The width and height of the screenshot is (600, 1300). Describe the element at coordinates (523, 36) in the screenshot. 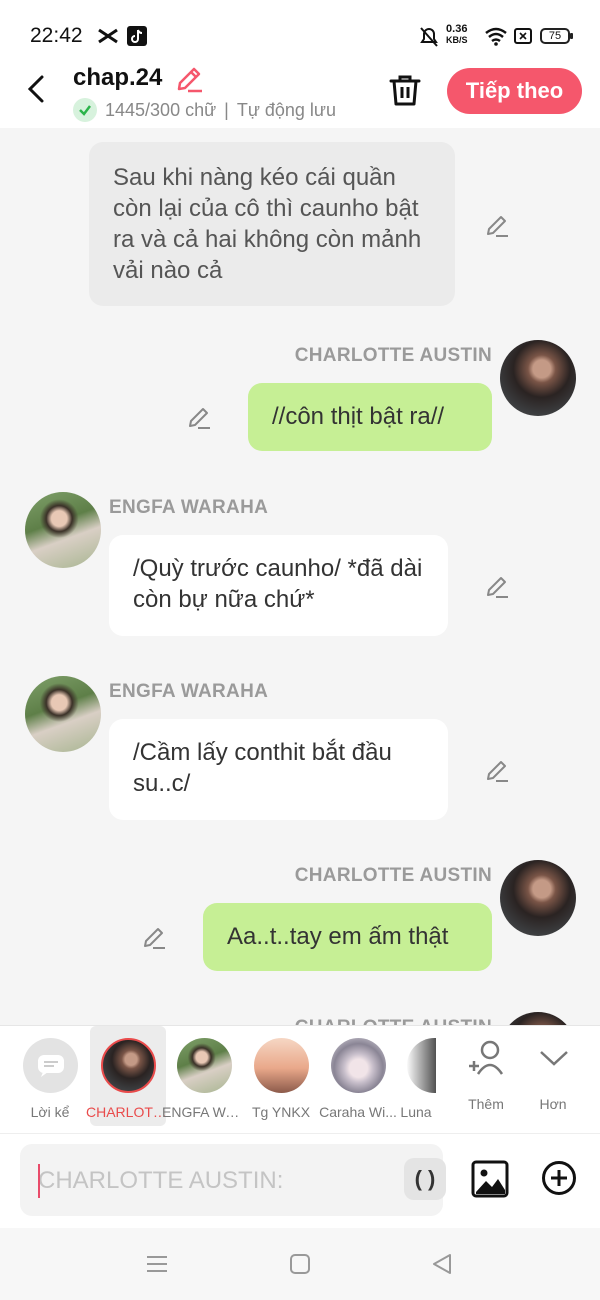

I see `screen-cast-icon` at that location.